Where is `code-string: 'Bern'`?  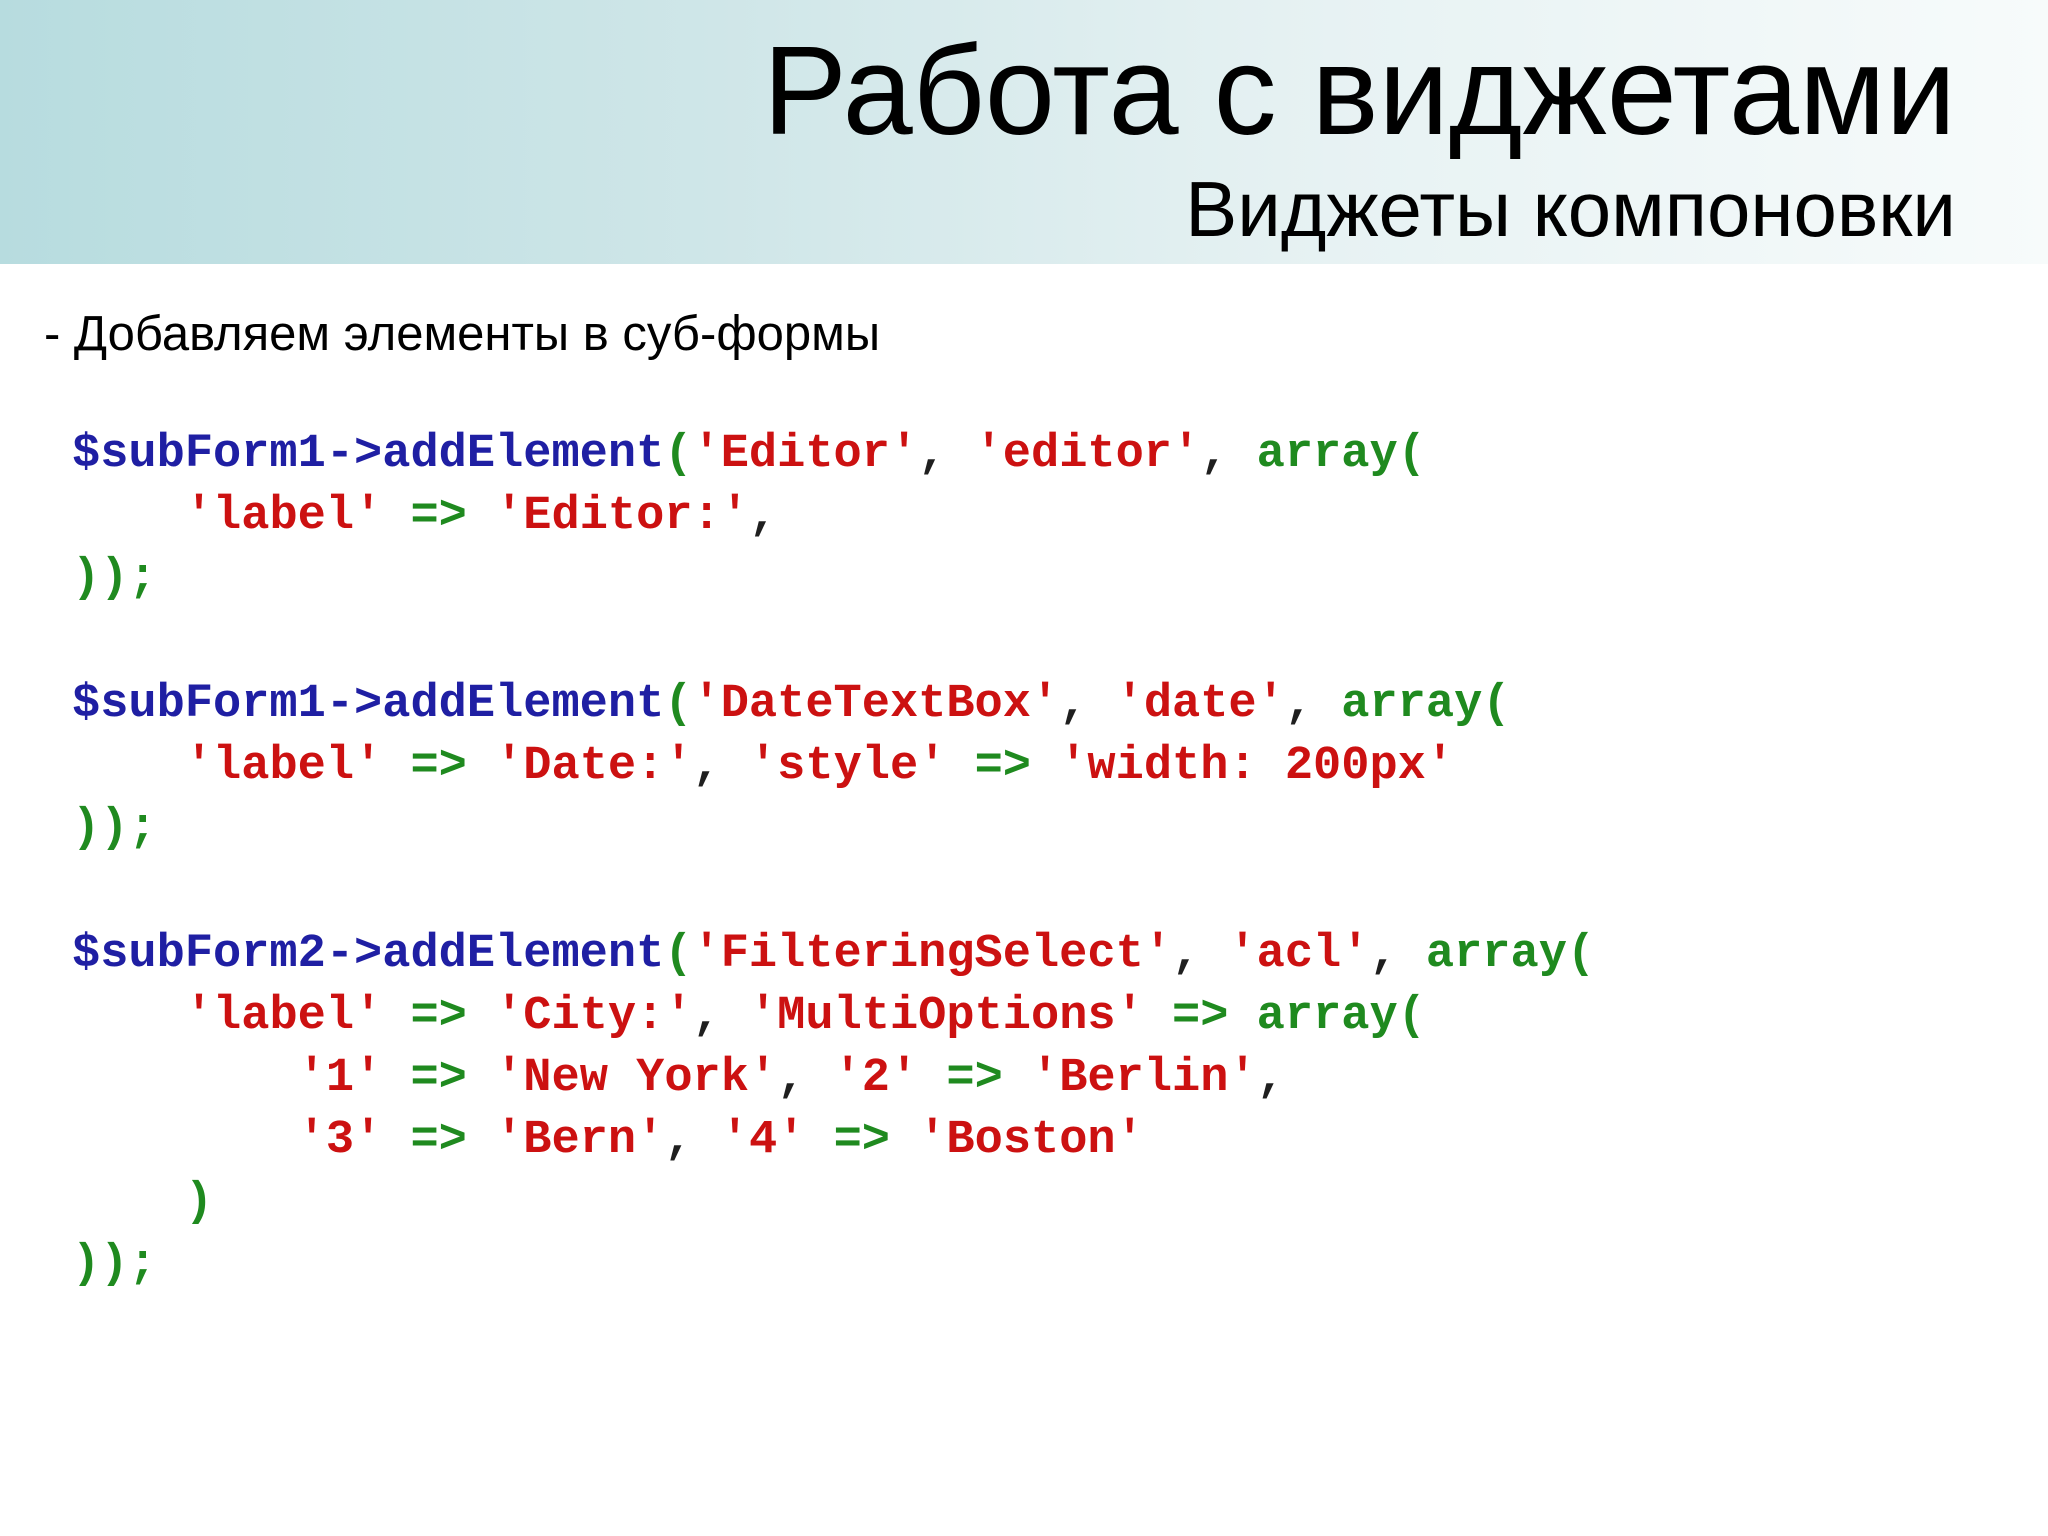
code-string: 'Bern' is located at coordinates (580, 1140).